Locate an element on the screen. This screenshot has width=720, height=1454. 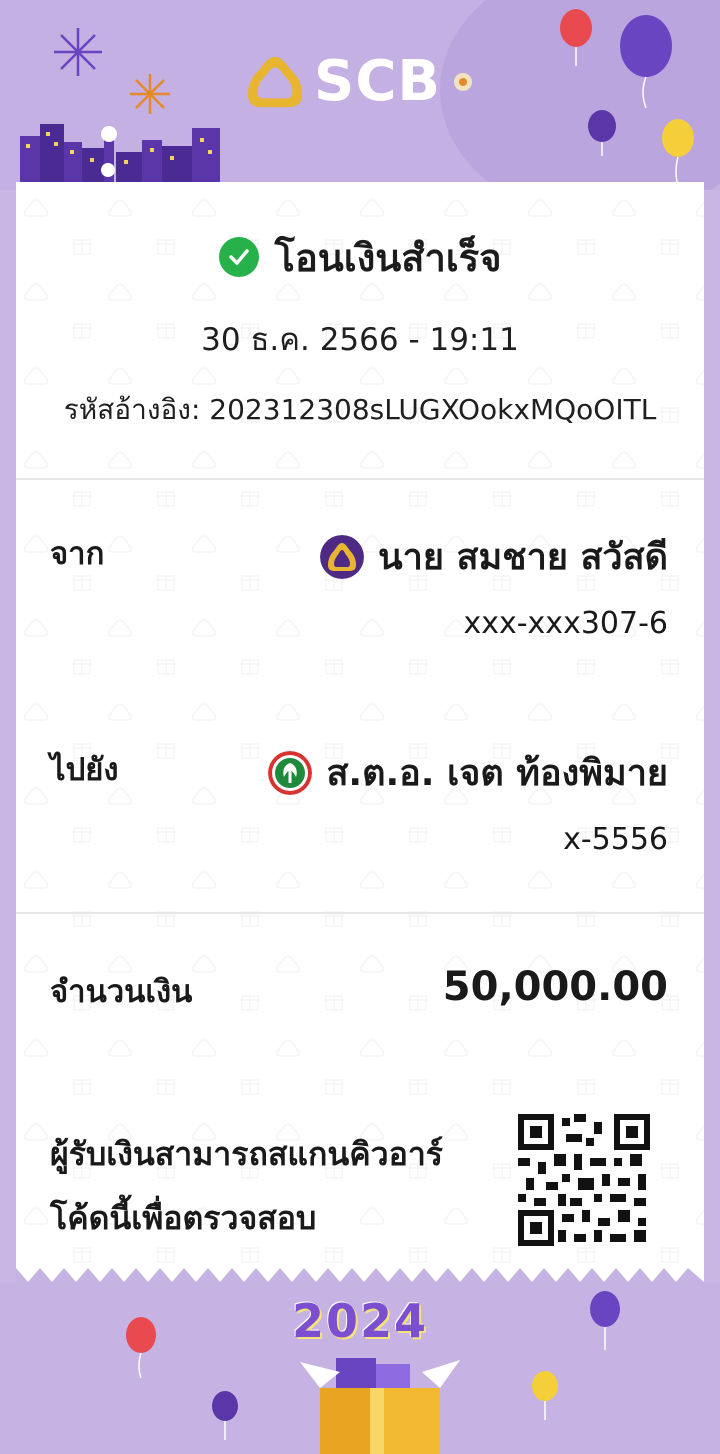
scb-logo: SCB is located at coordinates (360, 82).